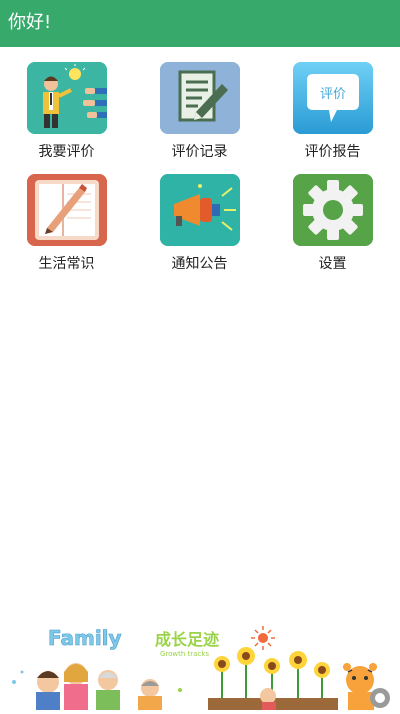 Image resolution: width=400 pixels, height=714 pixels. What do you see at coordinates (200, 23) in the screenshot?
I see `top-app-bar: 你好!` at bounding box center [200, 23].